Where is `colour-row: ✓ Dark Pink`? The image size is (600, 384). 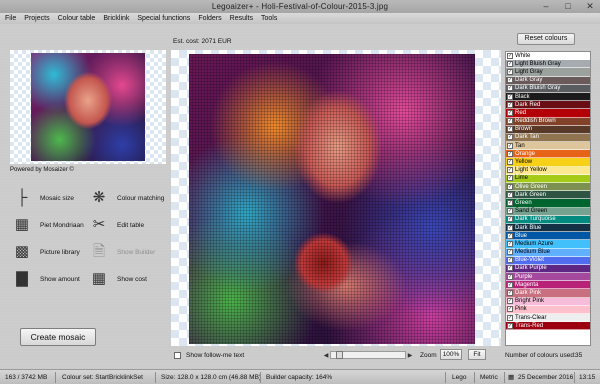
colour-row: ✓ Dark Pink is located at coordinates (548, 293).